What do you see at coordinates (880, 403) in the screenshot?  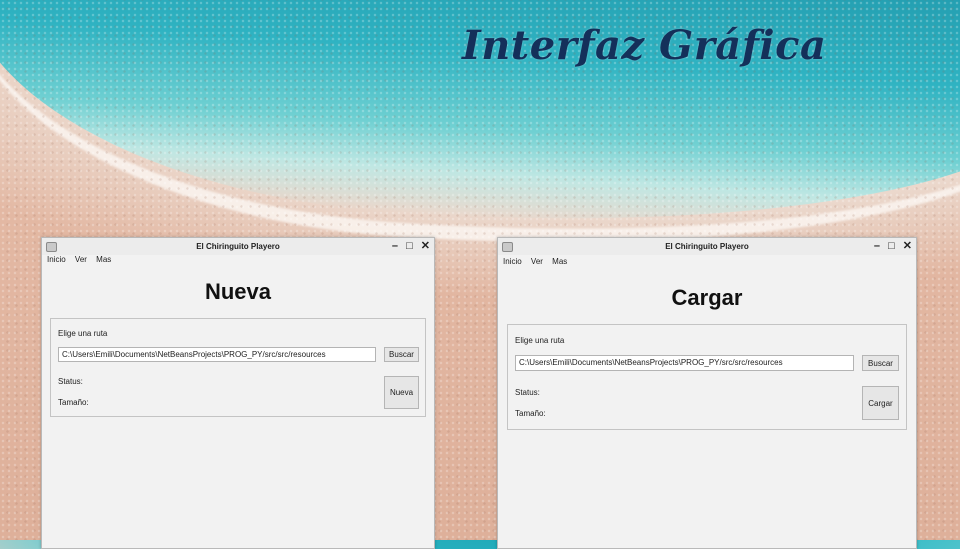 I see `cargar-button: Cargar` at bounding box center [880, 403].